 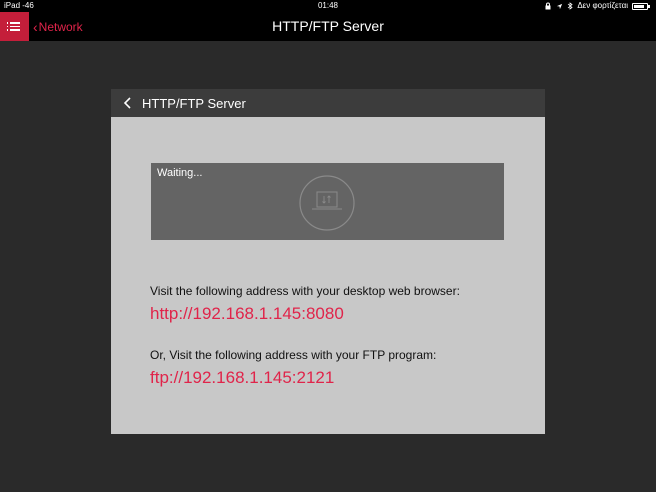 What do you see at coordinates (560, 6) in the screenshot?
I see `location-arrow-icon` at bounding box center [560, 6].